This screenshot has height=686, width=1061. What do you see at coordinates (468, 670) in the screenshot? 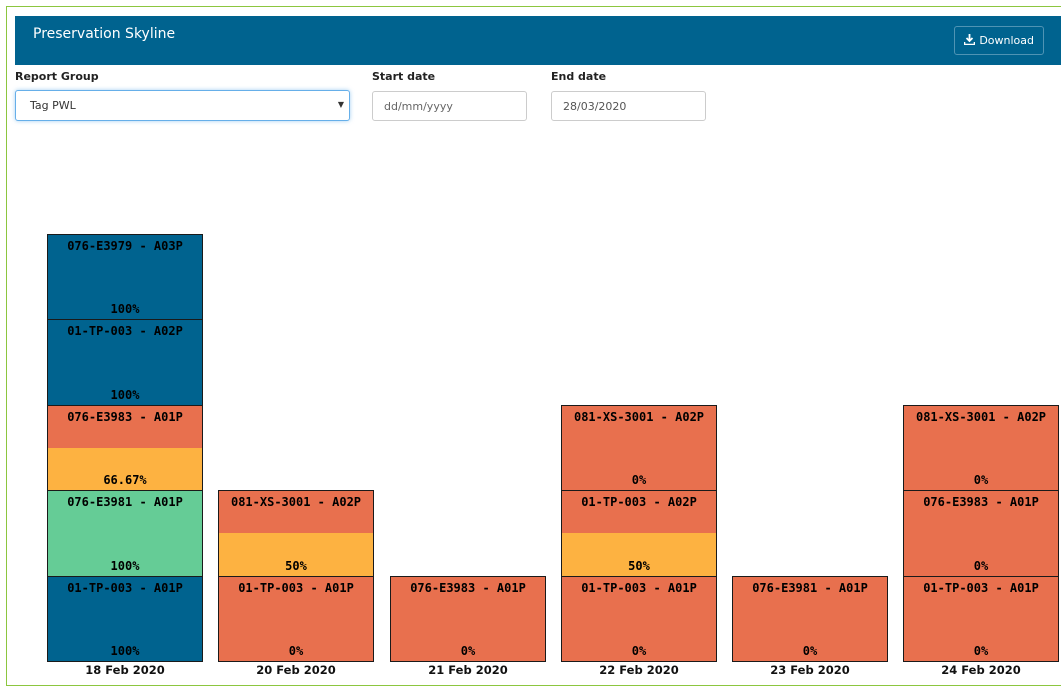
I see `date-axis-label: 21 Feb 2020` at bounding box center [468, 670].